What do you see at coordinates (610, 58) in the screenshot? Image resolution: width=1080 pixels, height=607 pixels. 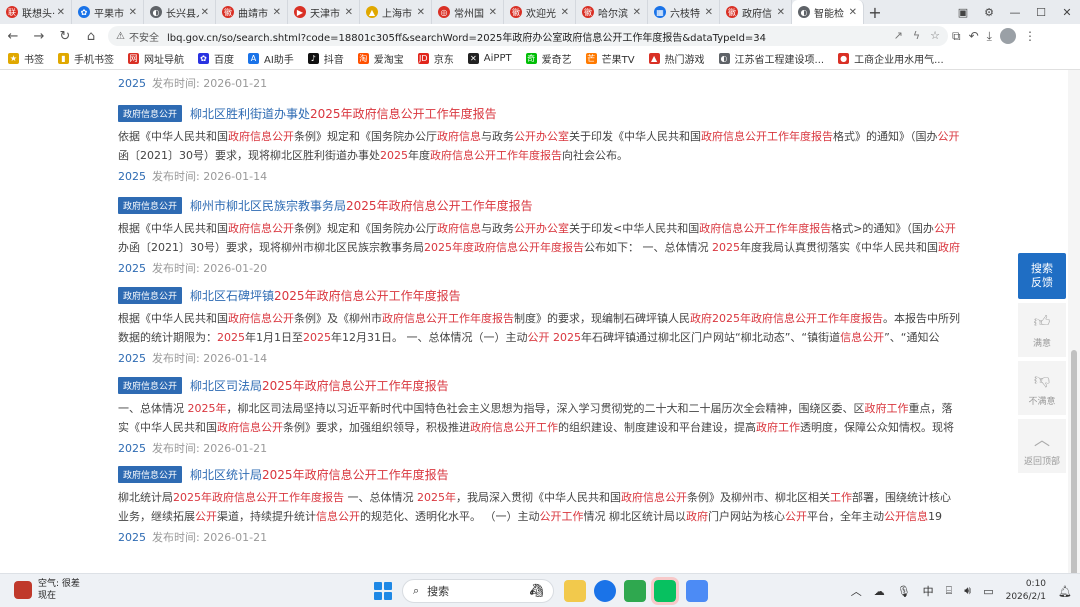 I see `bookmark-item: 芒芒果TV` at bounding box center [610, 58].